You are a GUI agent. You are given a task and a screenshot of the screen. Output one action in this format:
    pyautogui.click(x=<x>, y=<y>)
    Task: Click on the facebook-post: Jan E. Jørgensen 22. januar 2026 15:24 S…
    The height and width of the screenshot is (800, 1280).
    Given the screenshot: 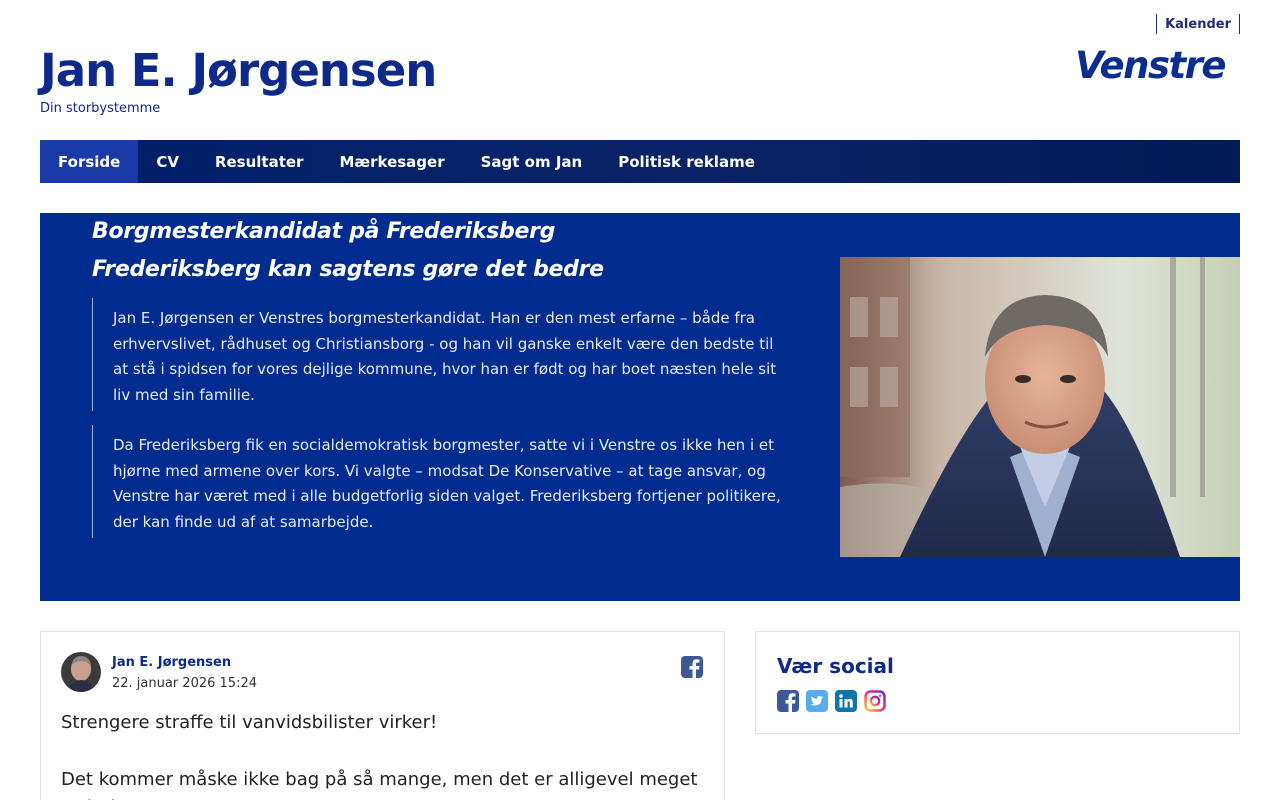 What is the action you would take?
    pyautogui.click(x=382, y=715)
    